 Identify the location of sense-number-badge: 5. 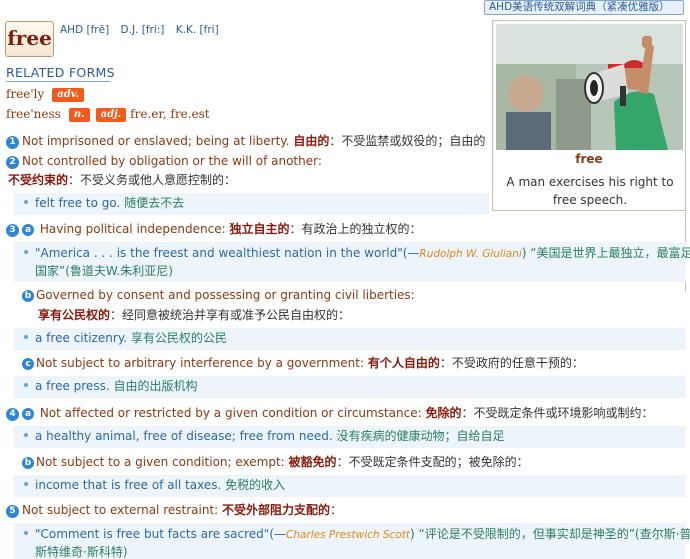
(12, 511).